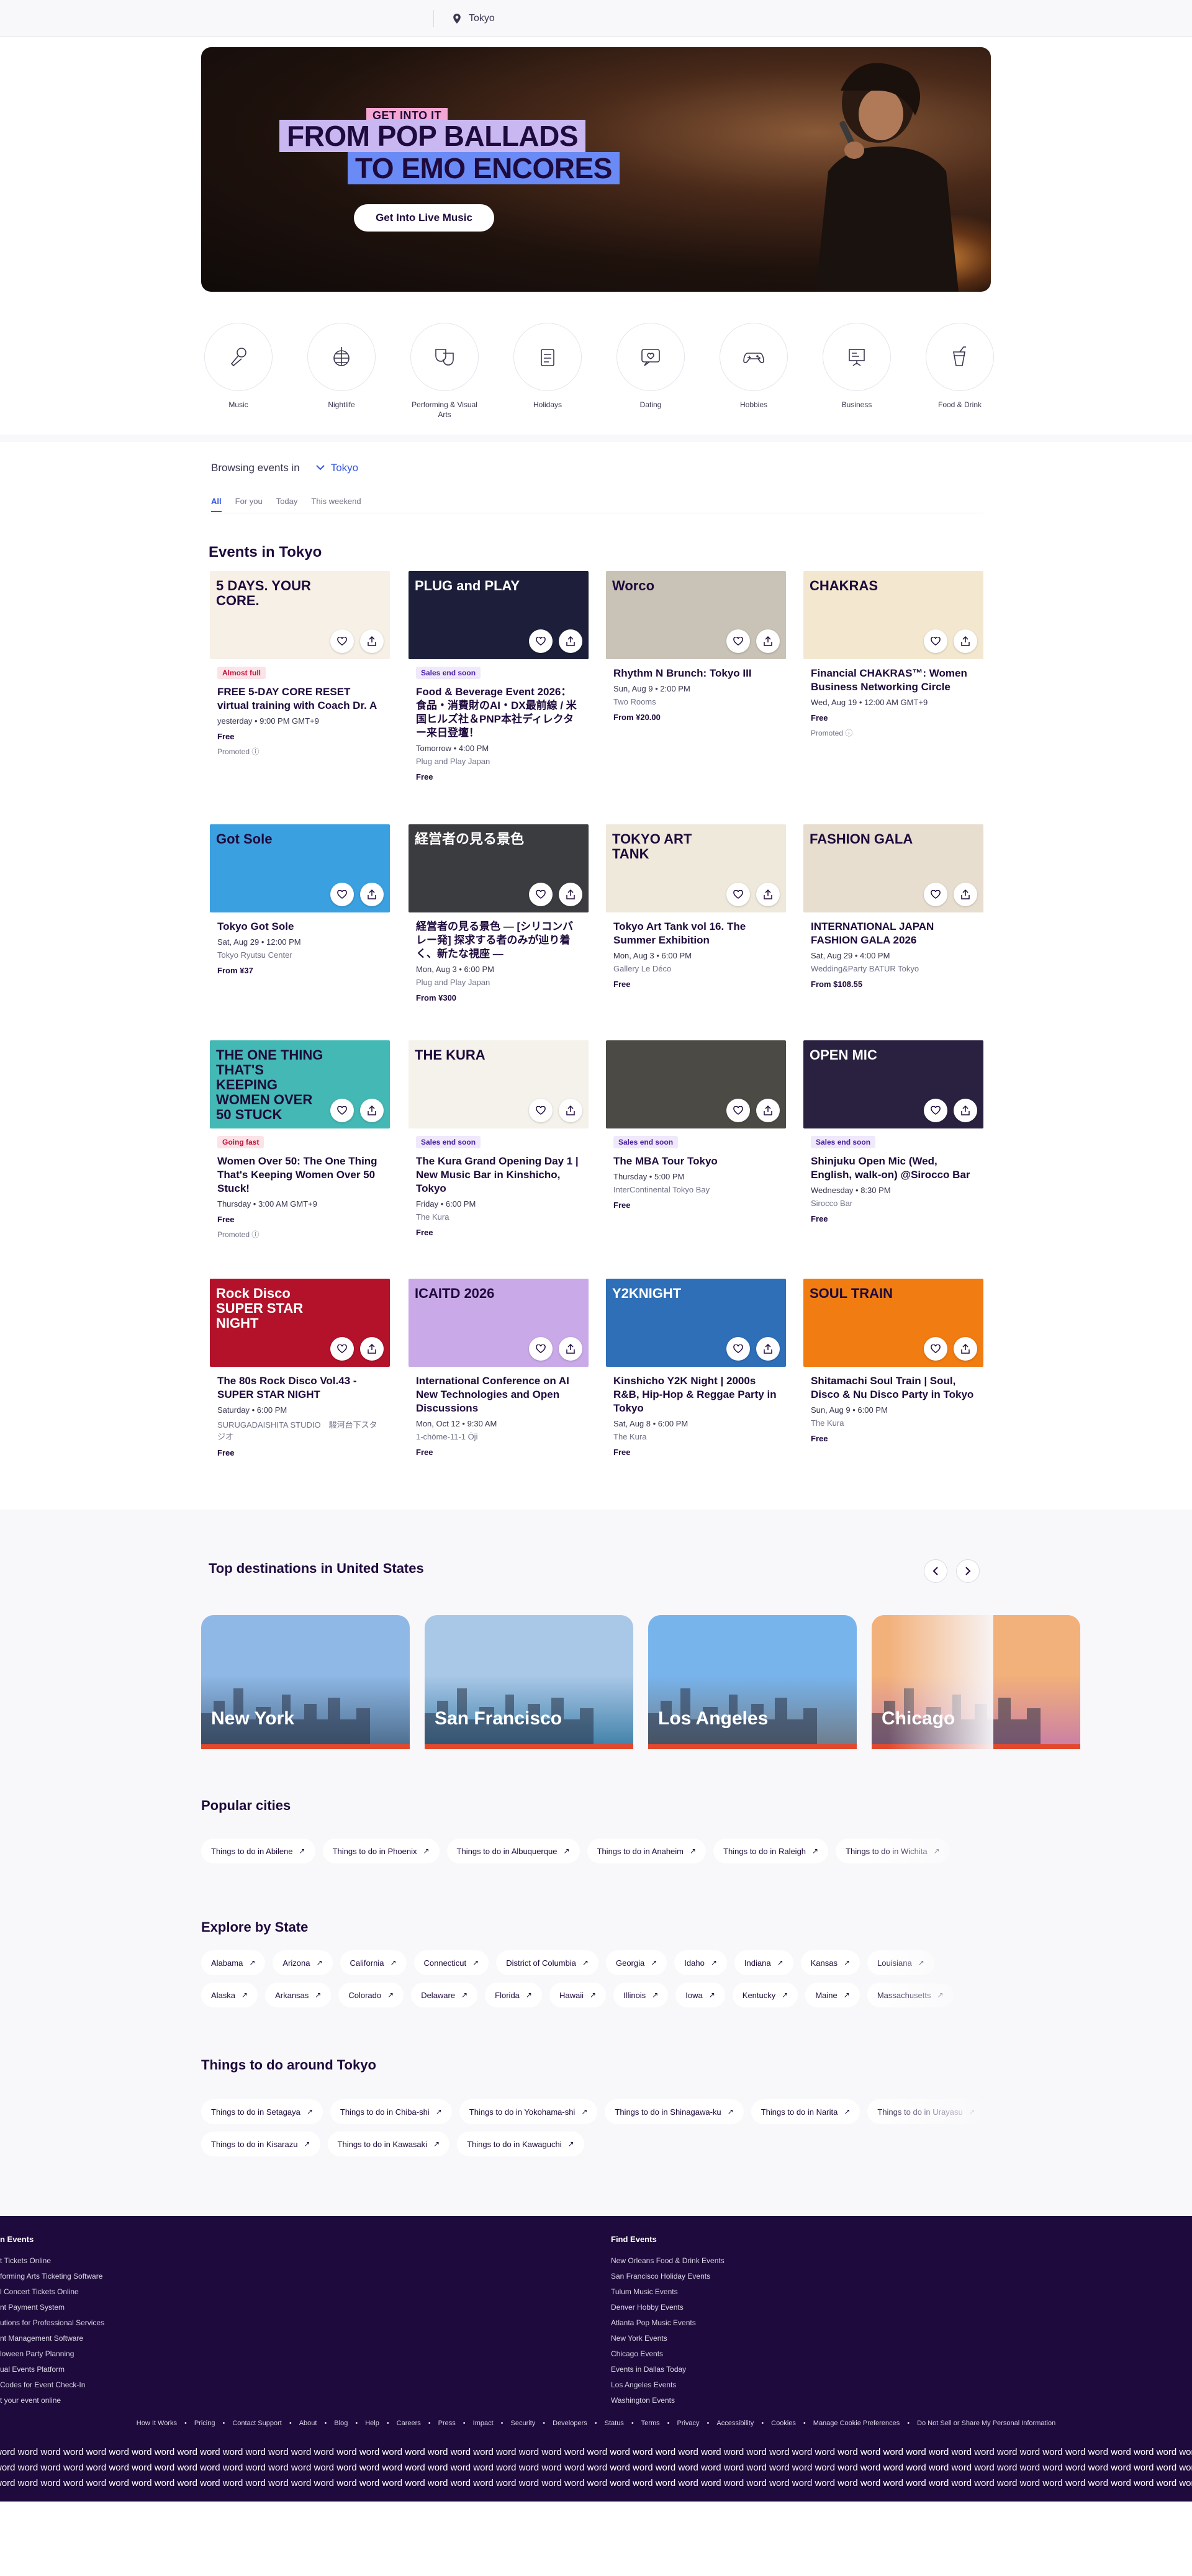 This screenshot has height=2576, width=1192. Describe the element at coordinates (336, 504) in the screenshot. I see `tab-this-weekend: This weekend` at that location.